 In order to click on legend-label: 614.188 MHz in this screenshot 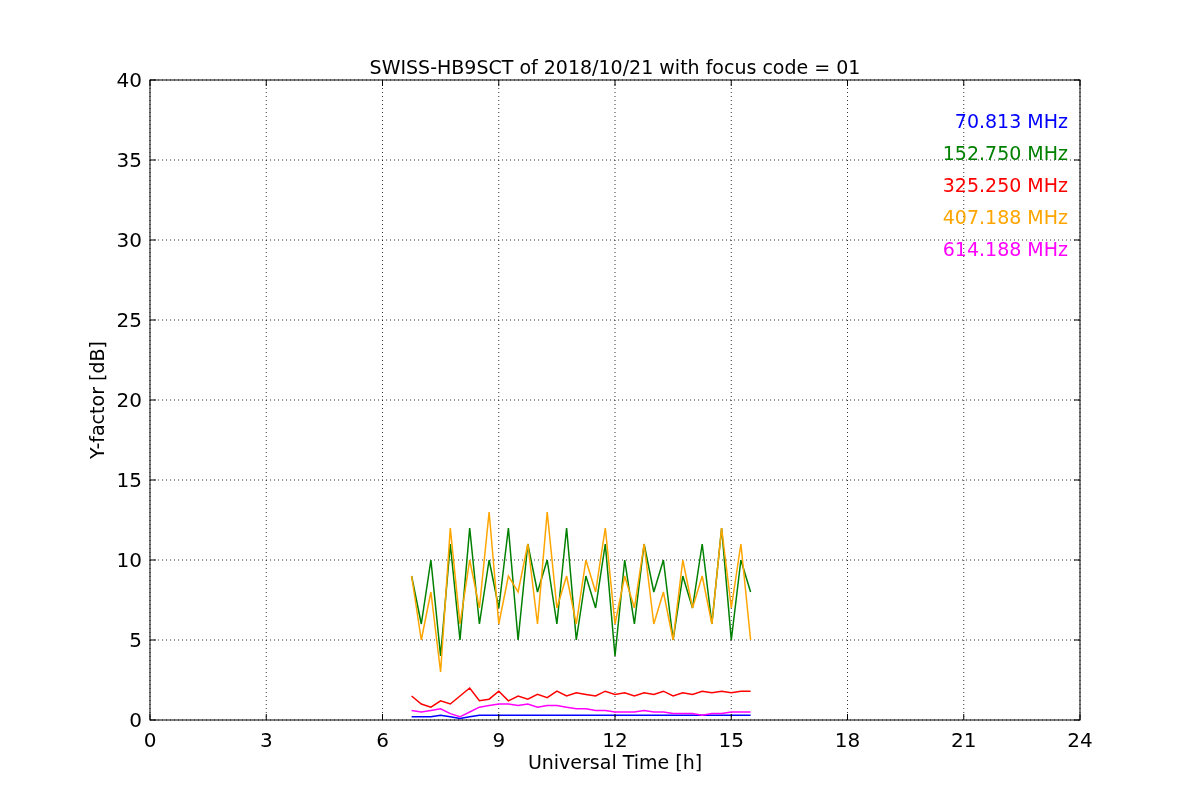, I will do `click(1005, 249)`.